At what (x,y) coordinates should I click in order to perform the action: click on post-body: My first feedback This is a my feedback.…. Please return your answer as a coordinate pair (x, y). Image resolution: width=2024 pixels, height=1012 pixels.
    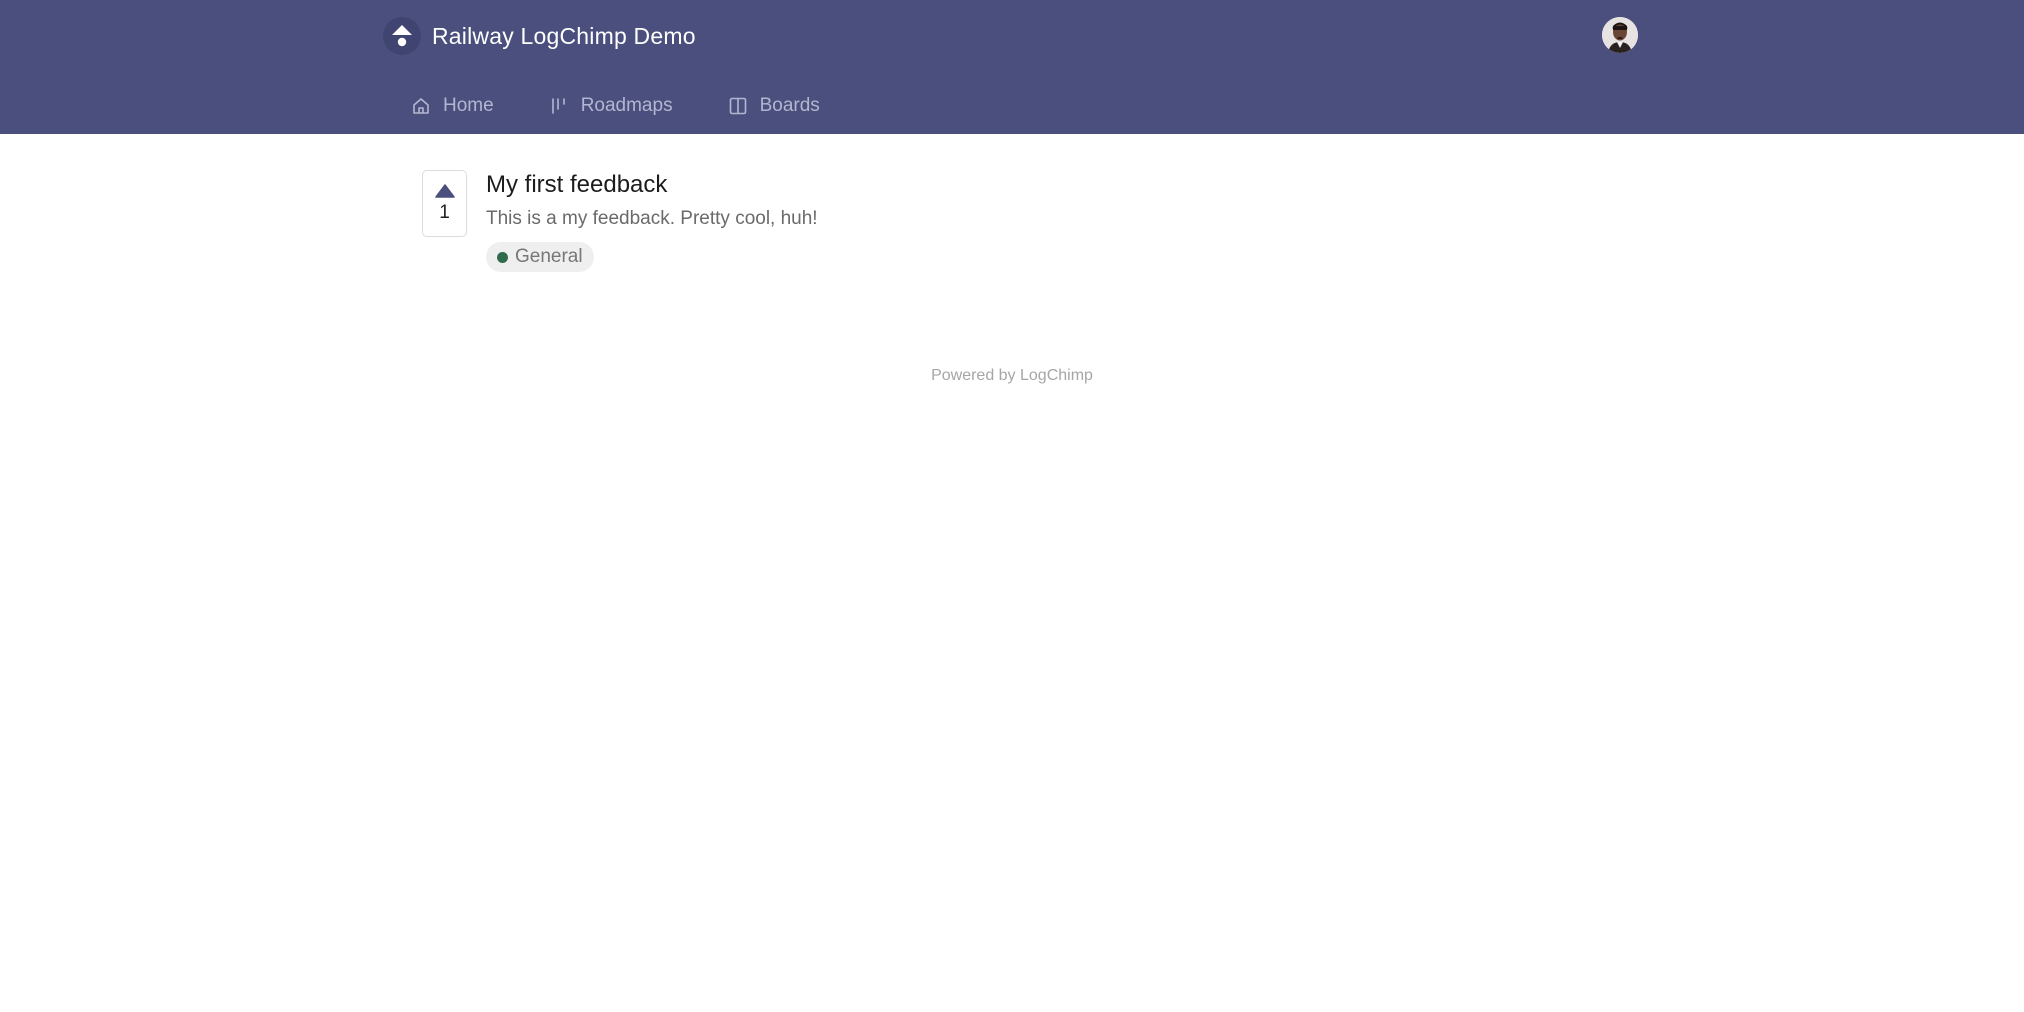
    Looking at the image, I should click on (652, 221).